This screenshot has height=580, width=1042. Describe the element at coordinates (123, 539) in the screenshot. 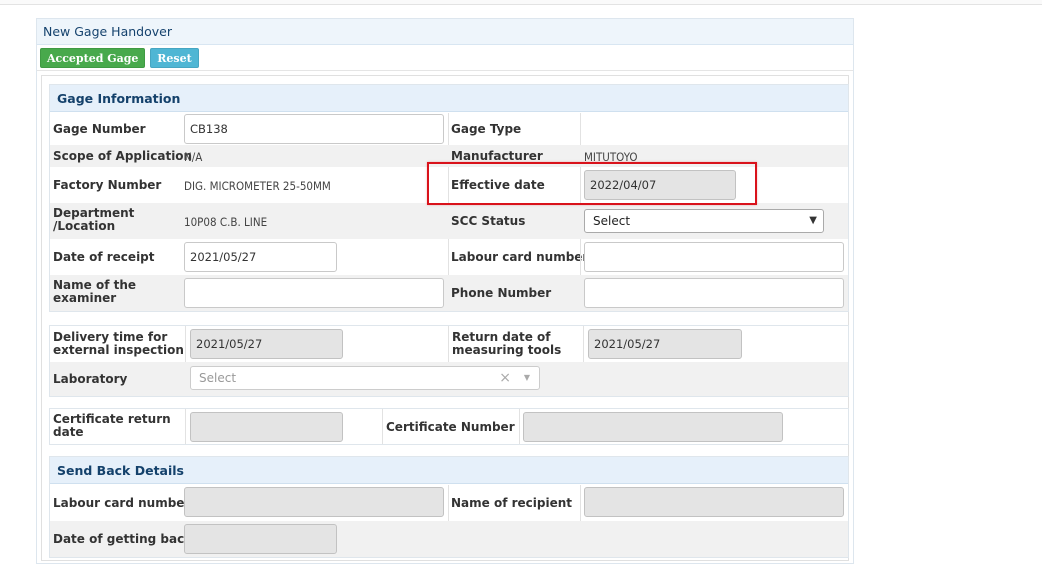

I see `date-back-label: Date of getting back` at that location.